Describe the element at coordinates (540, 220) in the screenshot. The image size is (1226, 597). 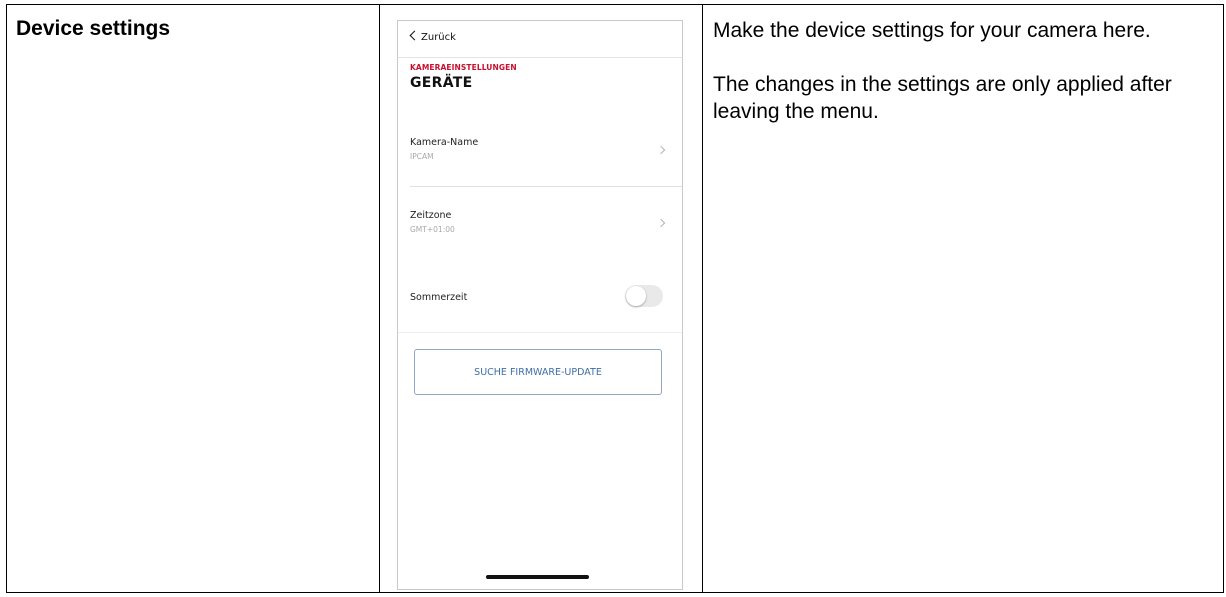
I see `setting-row-timezone: Zeitzone GMT+01:00` at that location.